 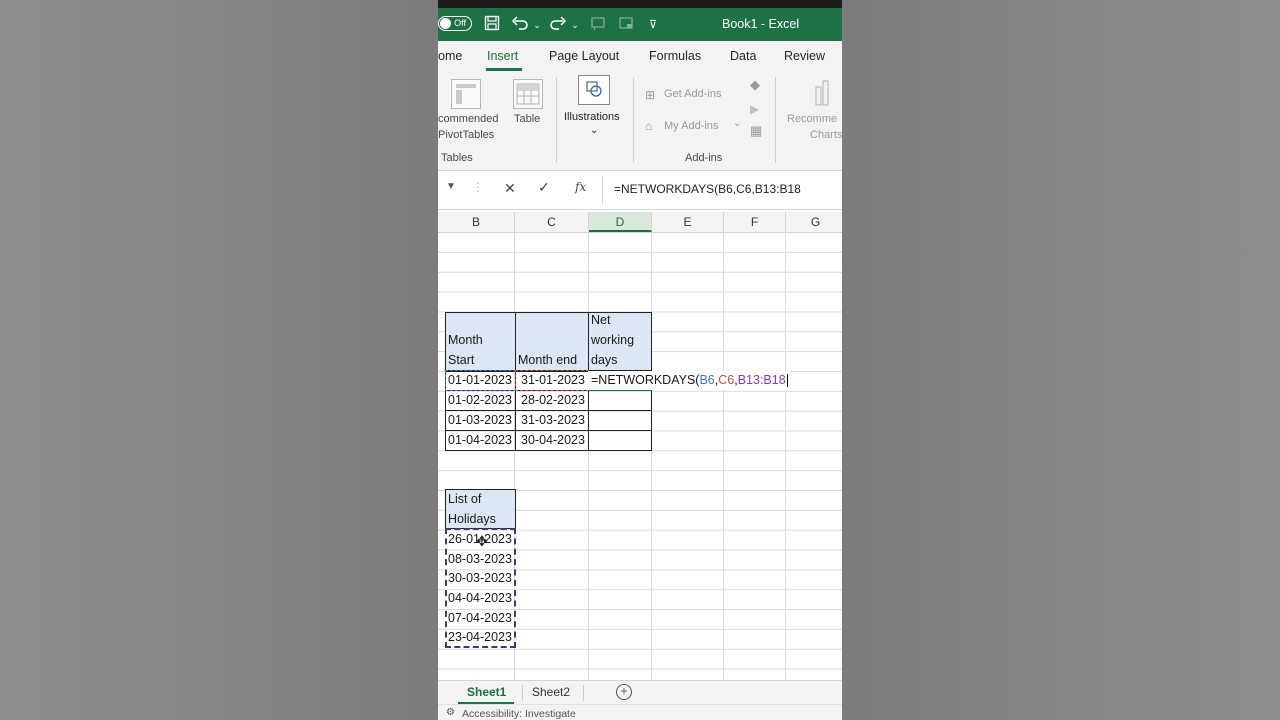 I want to click on insert-function-icon: fx, so click(x=580, y=187).